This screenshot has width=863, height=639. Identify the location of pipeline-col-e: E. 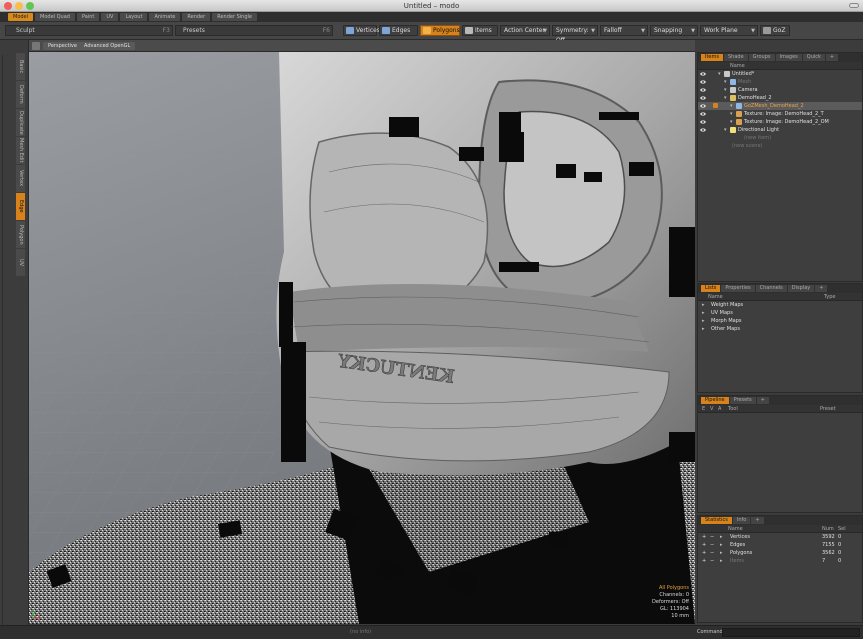
(703, 409).